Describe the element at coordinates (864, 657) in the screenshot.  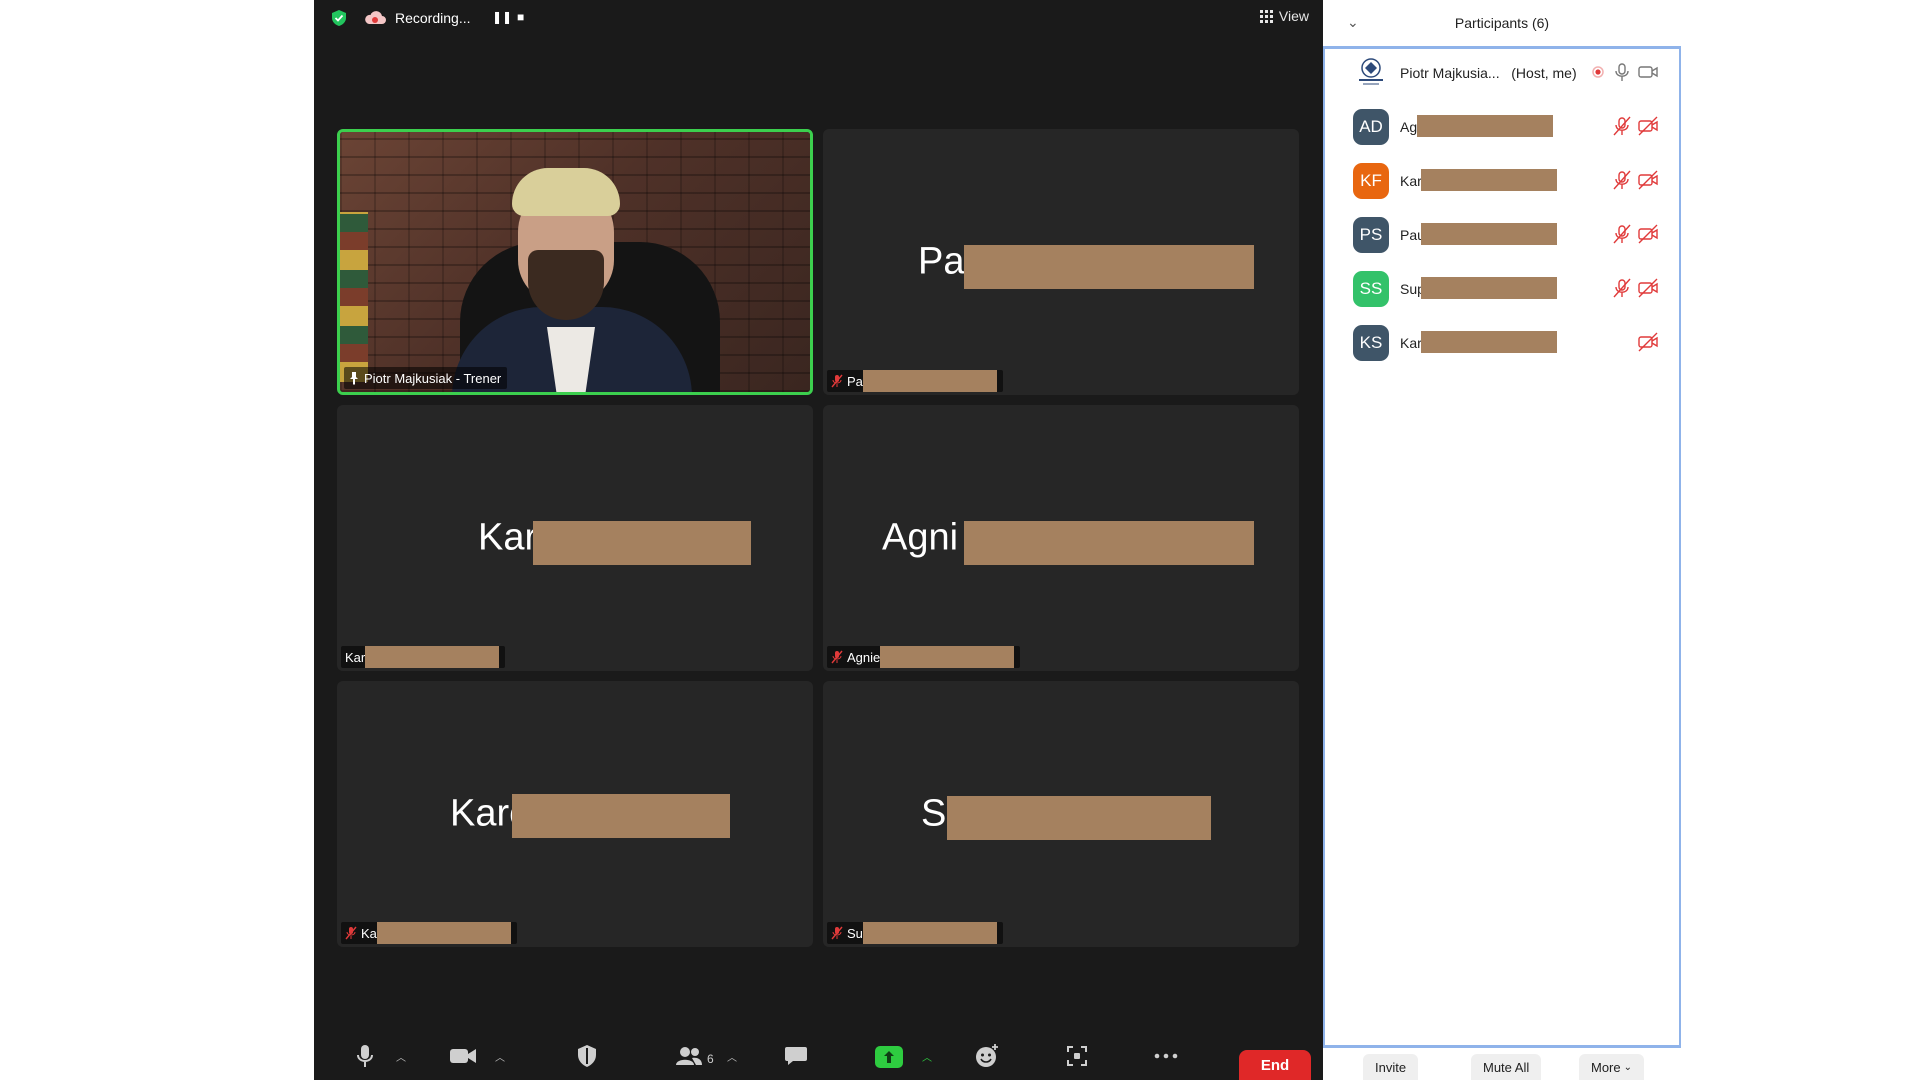
I see `tile-name-label: Agnie` at that location.